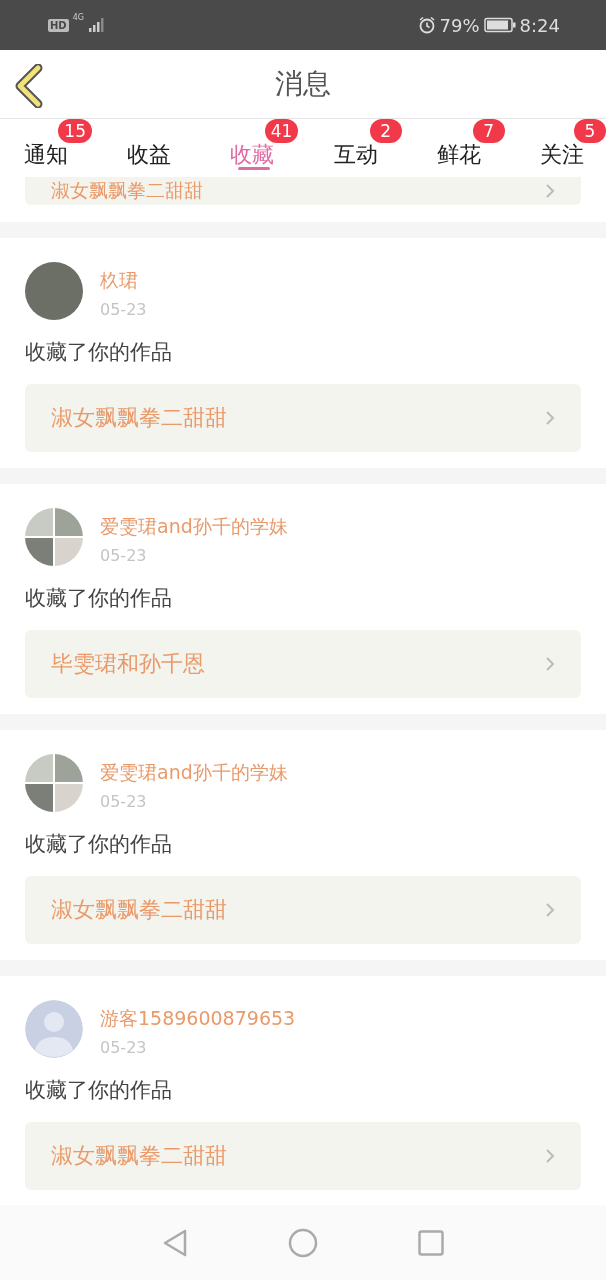  What do you see at coordinates (58, 25) in the screenshot?
I see `hd-icon: HD` at bounding box center [58, 25].